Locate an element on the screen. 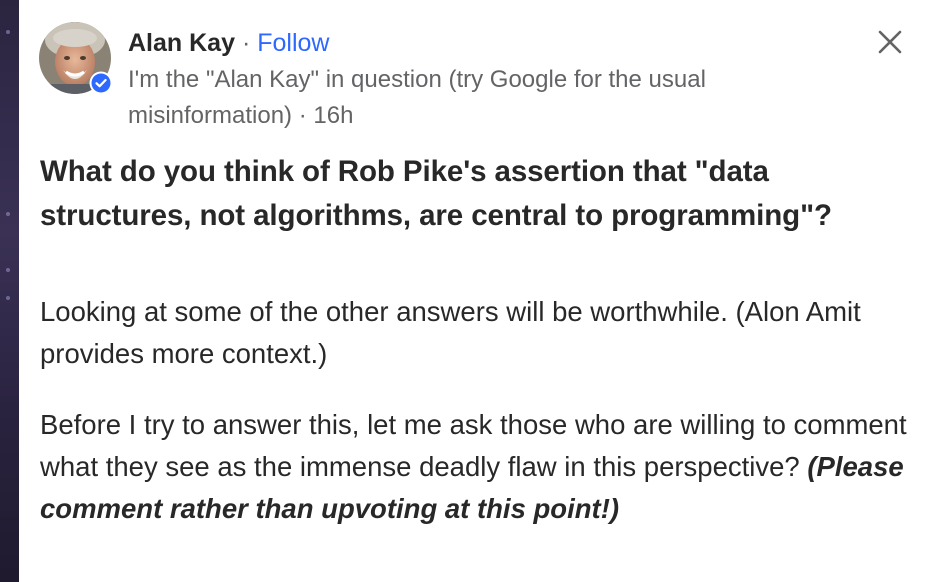 The height and width of the screenshot is (582, 929). author-header: Alan Kay · Follow is located at coordinates (228, 43).